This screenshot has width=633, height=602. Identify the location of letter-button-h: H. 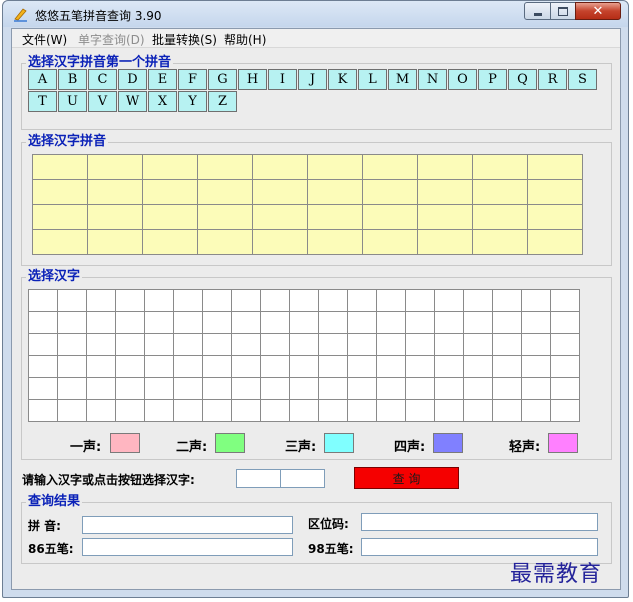
(252, 79).